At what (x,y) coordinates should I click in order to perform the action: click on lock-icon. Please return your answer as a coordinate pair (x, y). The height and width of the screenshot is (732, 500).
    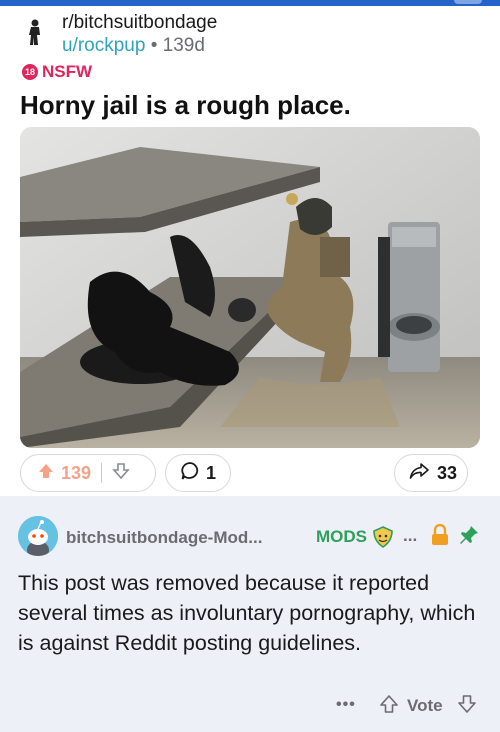
    Looking at the image, I should click on (440, 537).